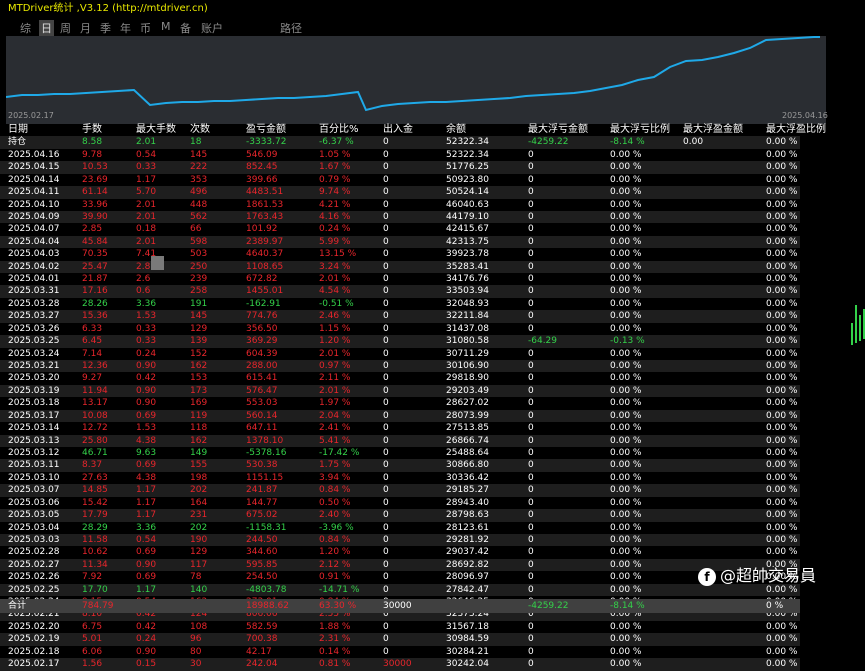  Describe the element at coordinates (467, 564) in the screenshot. I see `cell-balance: 28692.82` at that location.